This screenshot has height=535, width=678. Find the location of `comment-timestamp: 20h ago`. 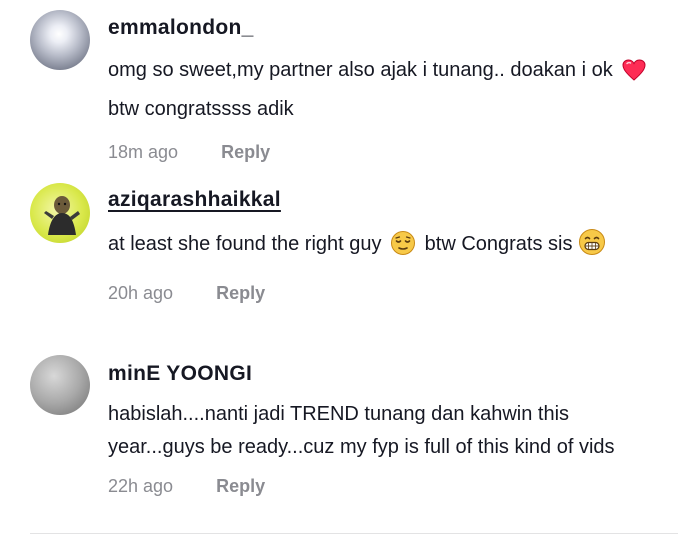

comment-timestamp: 20h ago is located at coordinates (141, 293).